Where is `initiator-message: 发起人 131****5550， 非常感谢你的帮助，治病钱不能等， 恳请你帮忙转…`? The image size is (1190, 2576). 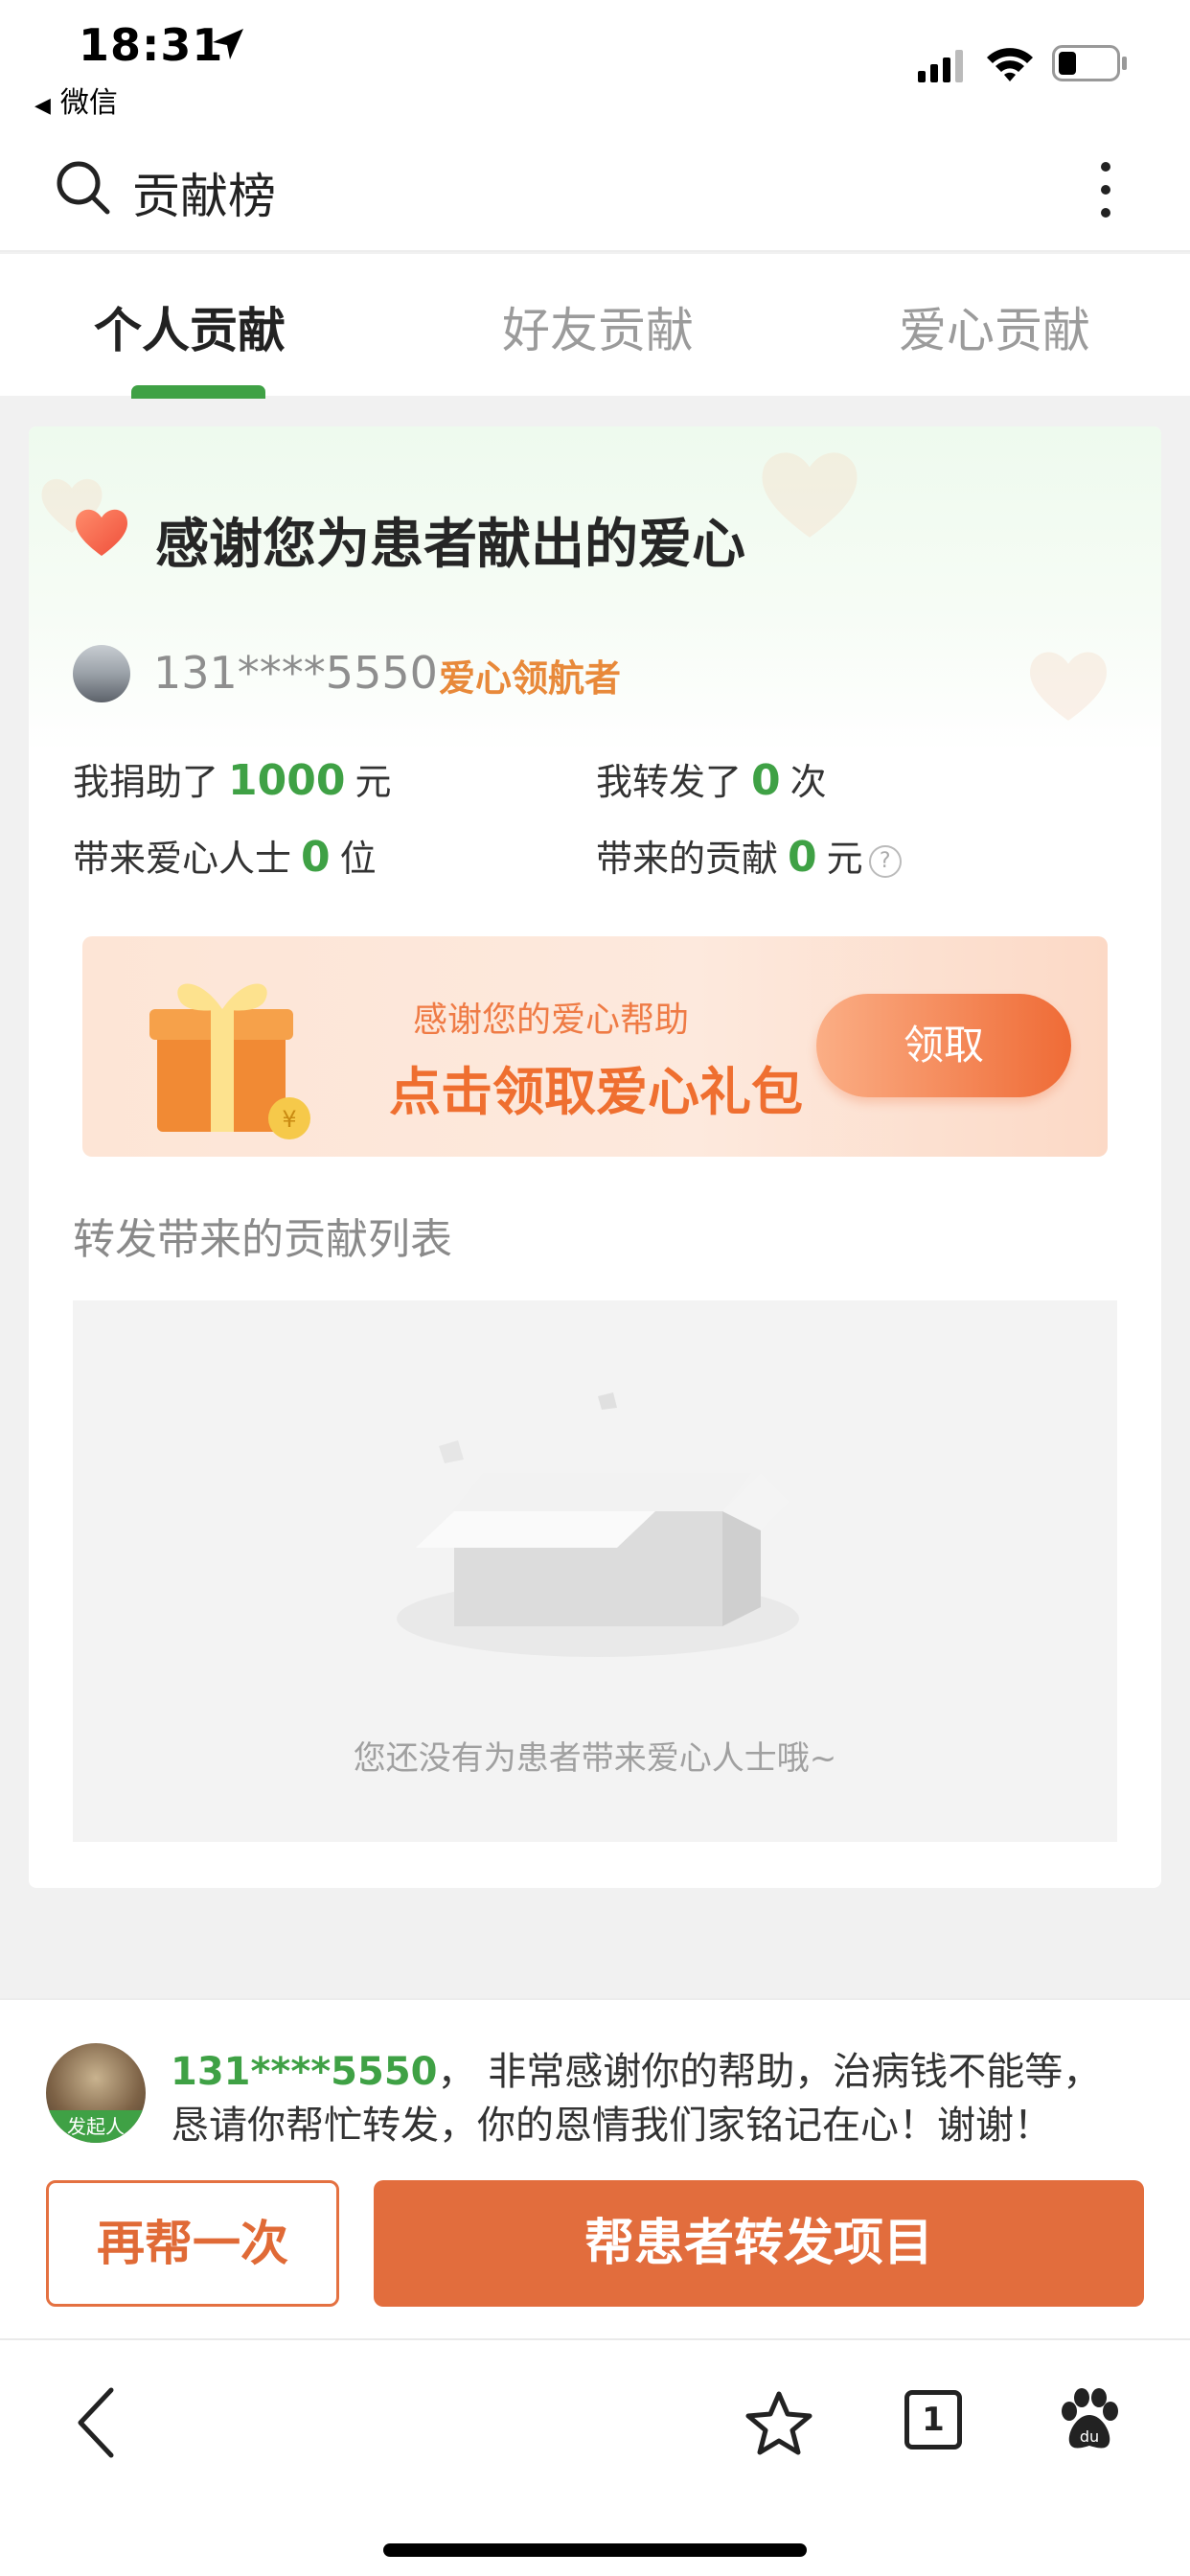
initiator-message: 发起人 131****5550， 非常感谢你的帮助，治病钱不能等， 恳请你帮忙转… is located at coordinates (595, 2087).